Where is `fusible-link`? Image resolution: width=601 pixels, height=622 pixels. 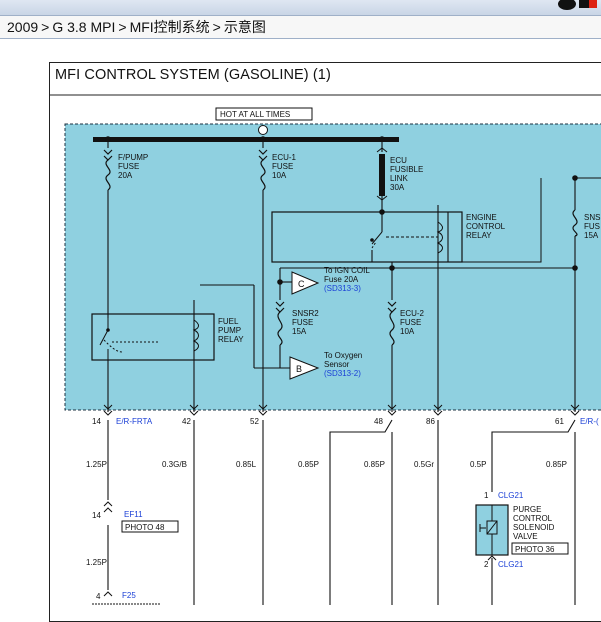 fusible-link is located at coordinates (382, 175).